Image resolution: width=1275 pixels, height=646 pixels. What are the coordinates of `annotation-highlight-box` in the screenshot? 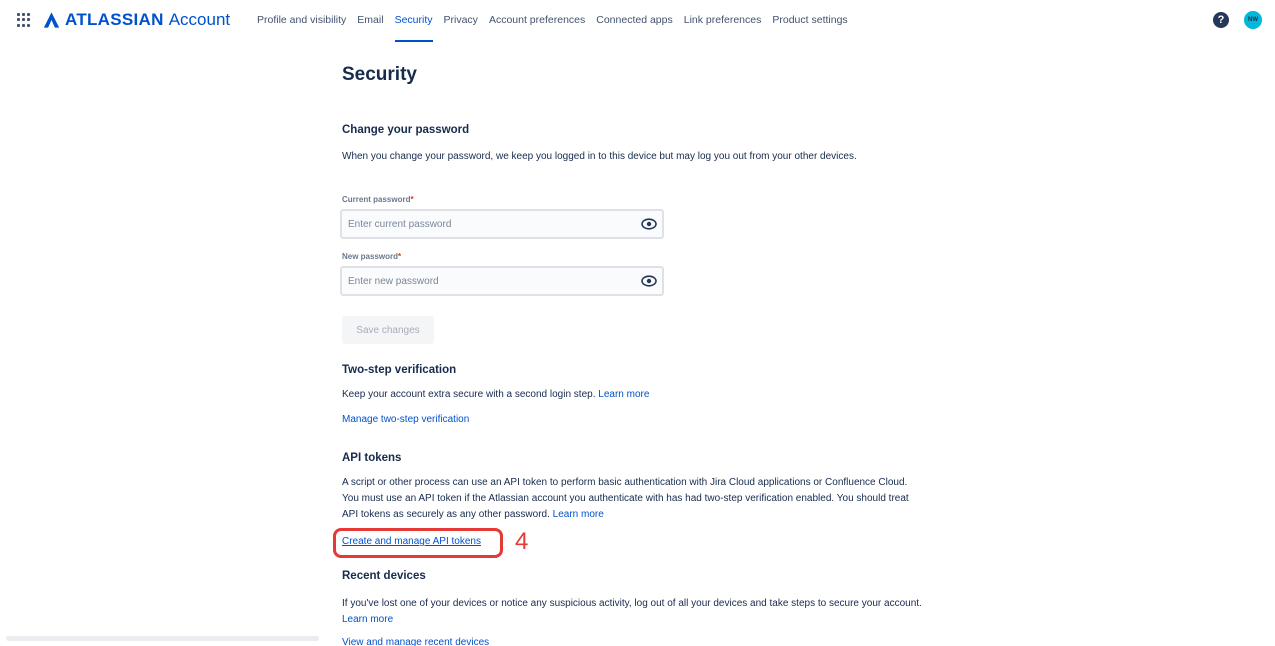 It's located at (418, 543).